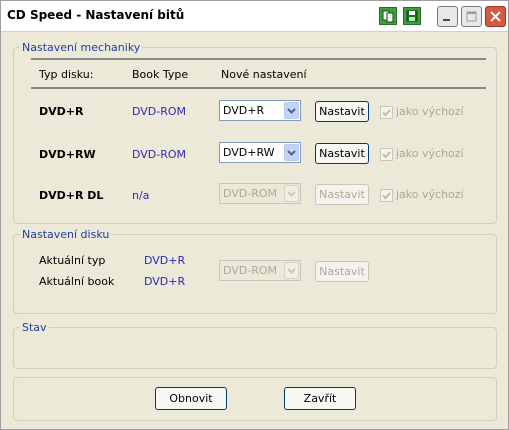 The height and width of the screenshot is (430, 509). I want to click on current-type-label: Aktuální typ, so click(72, 260).